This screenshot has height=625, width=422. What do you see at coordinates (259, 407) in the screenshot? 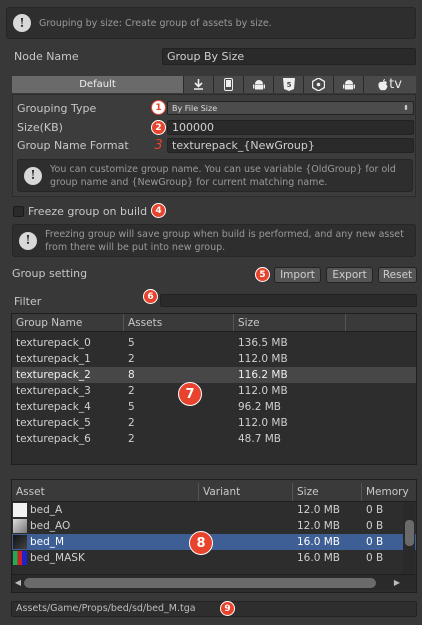
I see `cell-size: 96.2 MB` at bounding box center [259, 407].